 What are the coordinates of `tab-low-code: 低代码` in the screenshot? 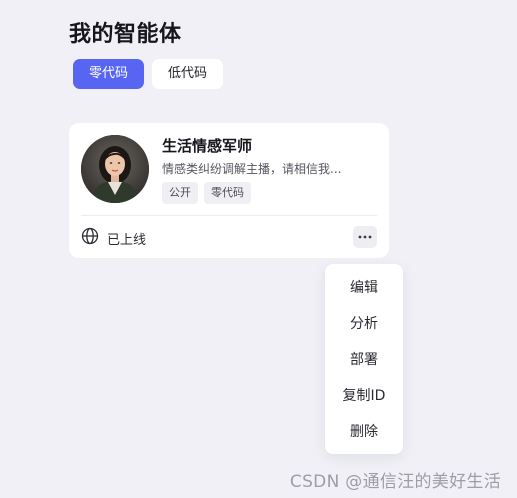 It's located at (188, 74).